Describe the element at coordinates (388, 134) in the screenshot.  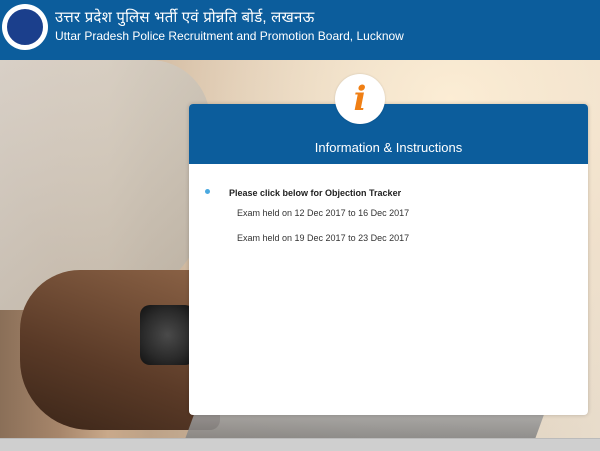
I see `info-panel-header: Information & Instructions` at that location.